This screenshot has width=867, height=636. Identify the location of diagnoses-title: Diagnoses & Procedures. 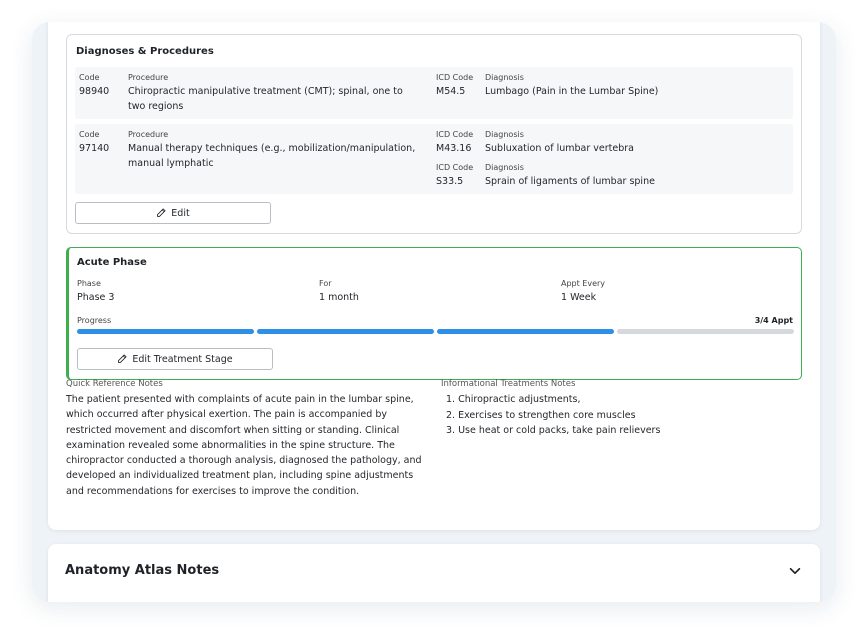
(145, 51).